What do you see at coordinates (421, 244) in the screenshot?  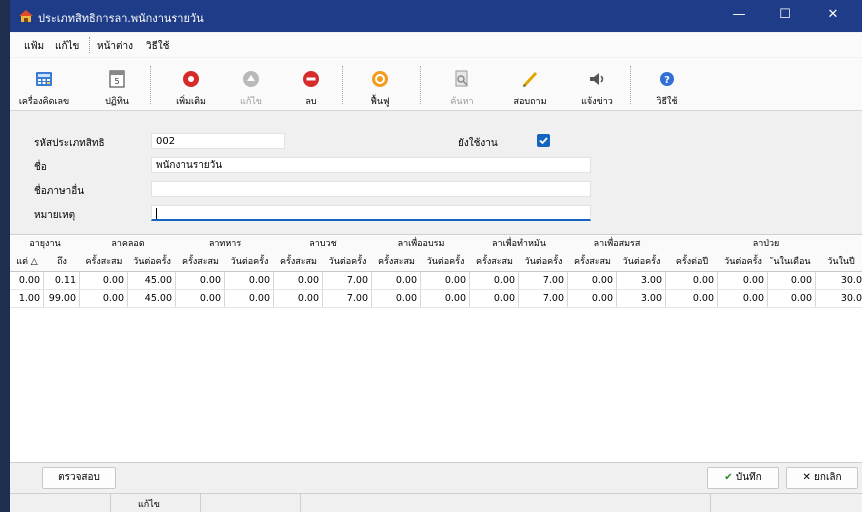 I see `grid-group-header: ลาเพื่ออบรม` at bounding box center [421, 244].